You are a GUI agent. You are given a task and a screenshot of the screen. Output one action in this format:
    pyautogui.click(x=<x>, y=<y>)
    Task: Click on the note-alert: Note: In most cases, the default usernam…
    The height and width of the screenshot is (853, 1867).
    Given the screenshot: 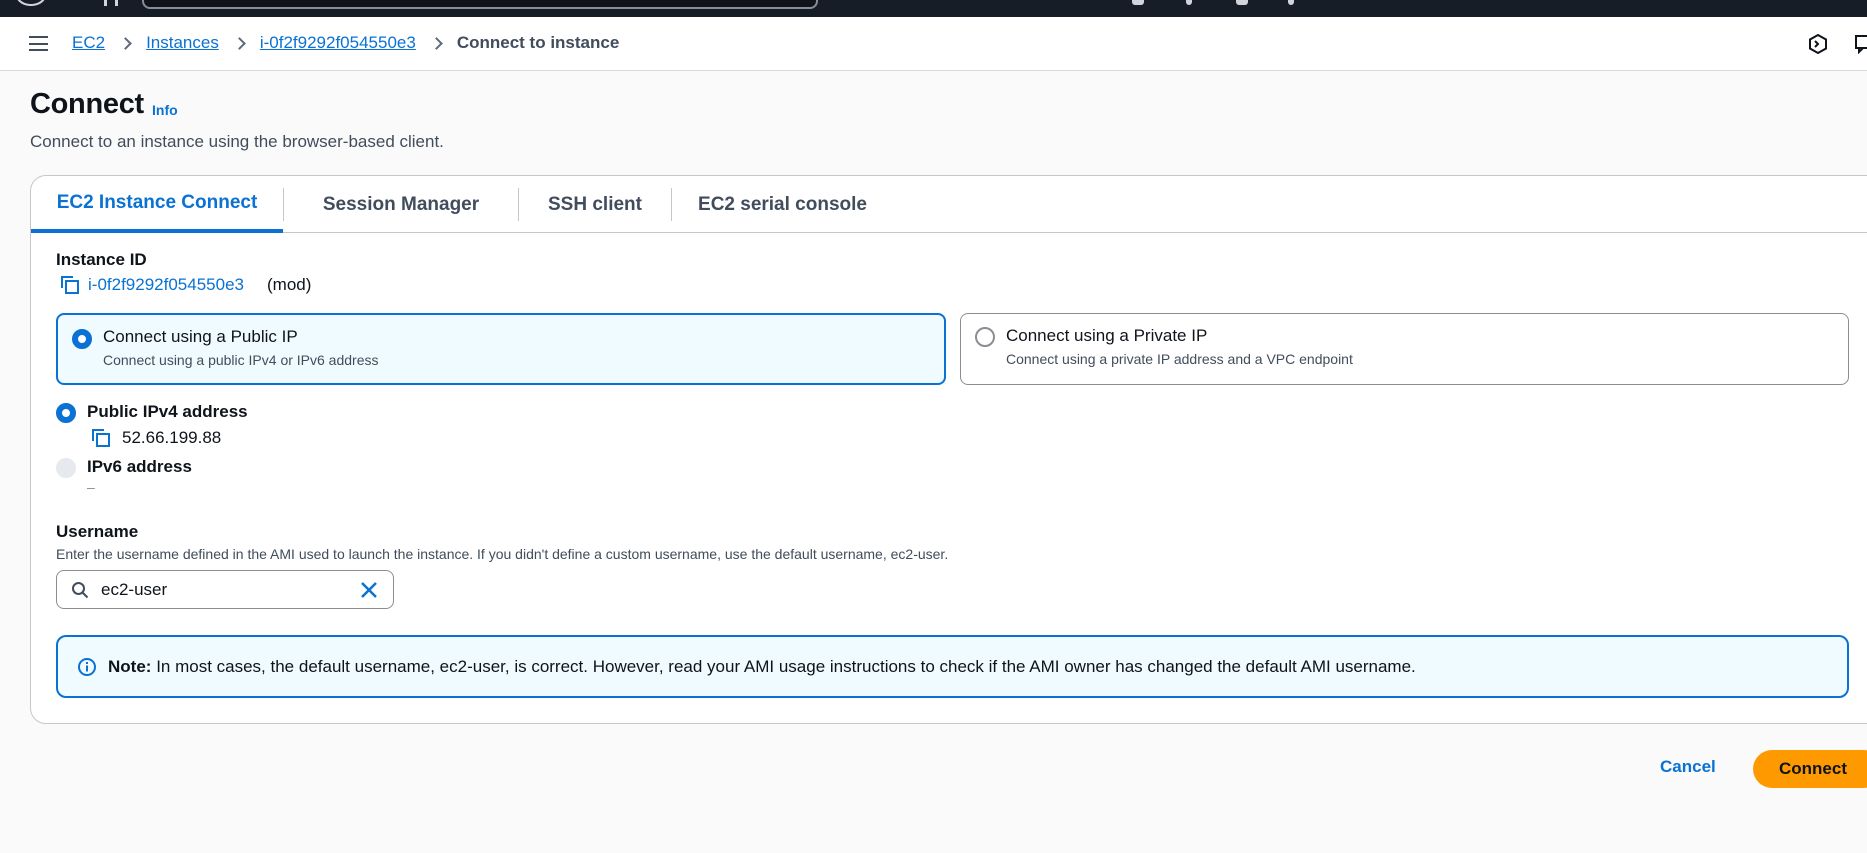 What is the action you would take?
    pyautogui.click(x=952, y=666)
    